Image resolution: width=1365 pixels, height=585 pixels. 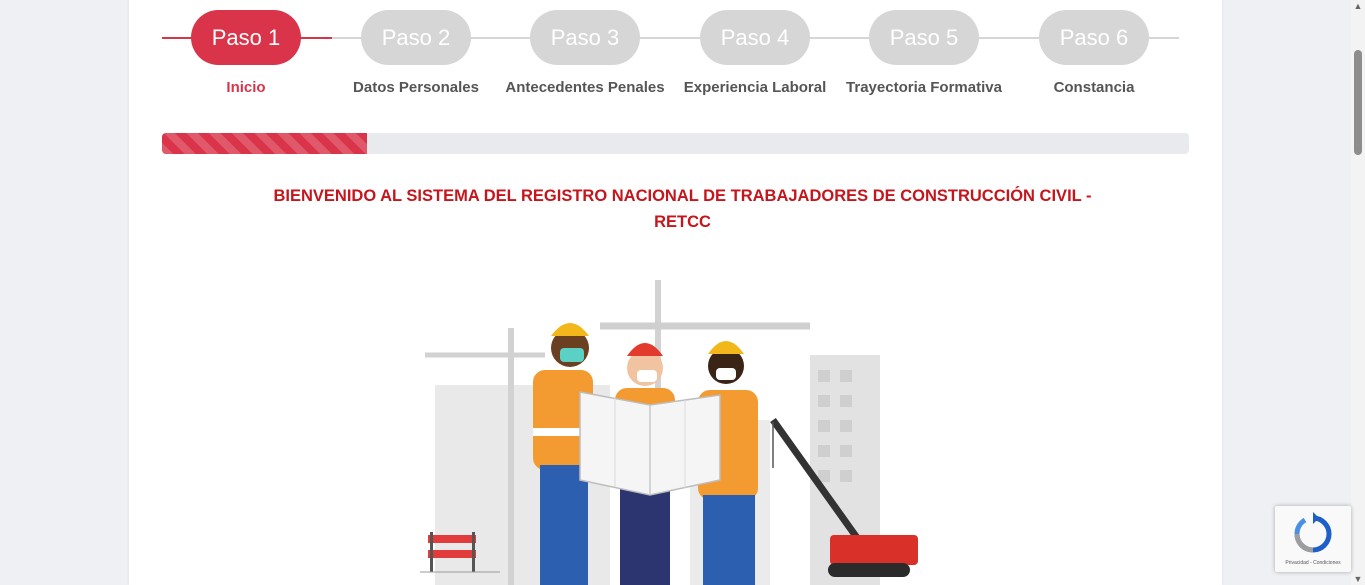 What do you see at coordinates (924, 37) in the screenshot?
I see `step-5-badge: Paso 5` at bounding box center [924, 37].